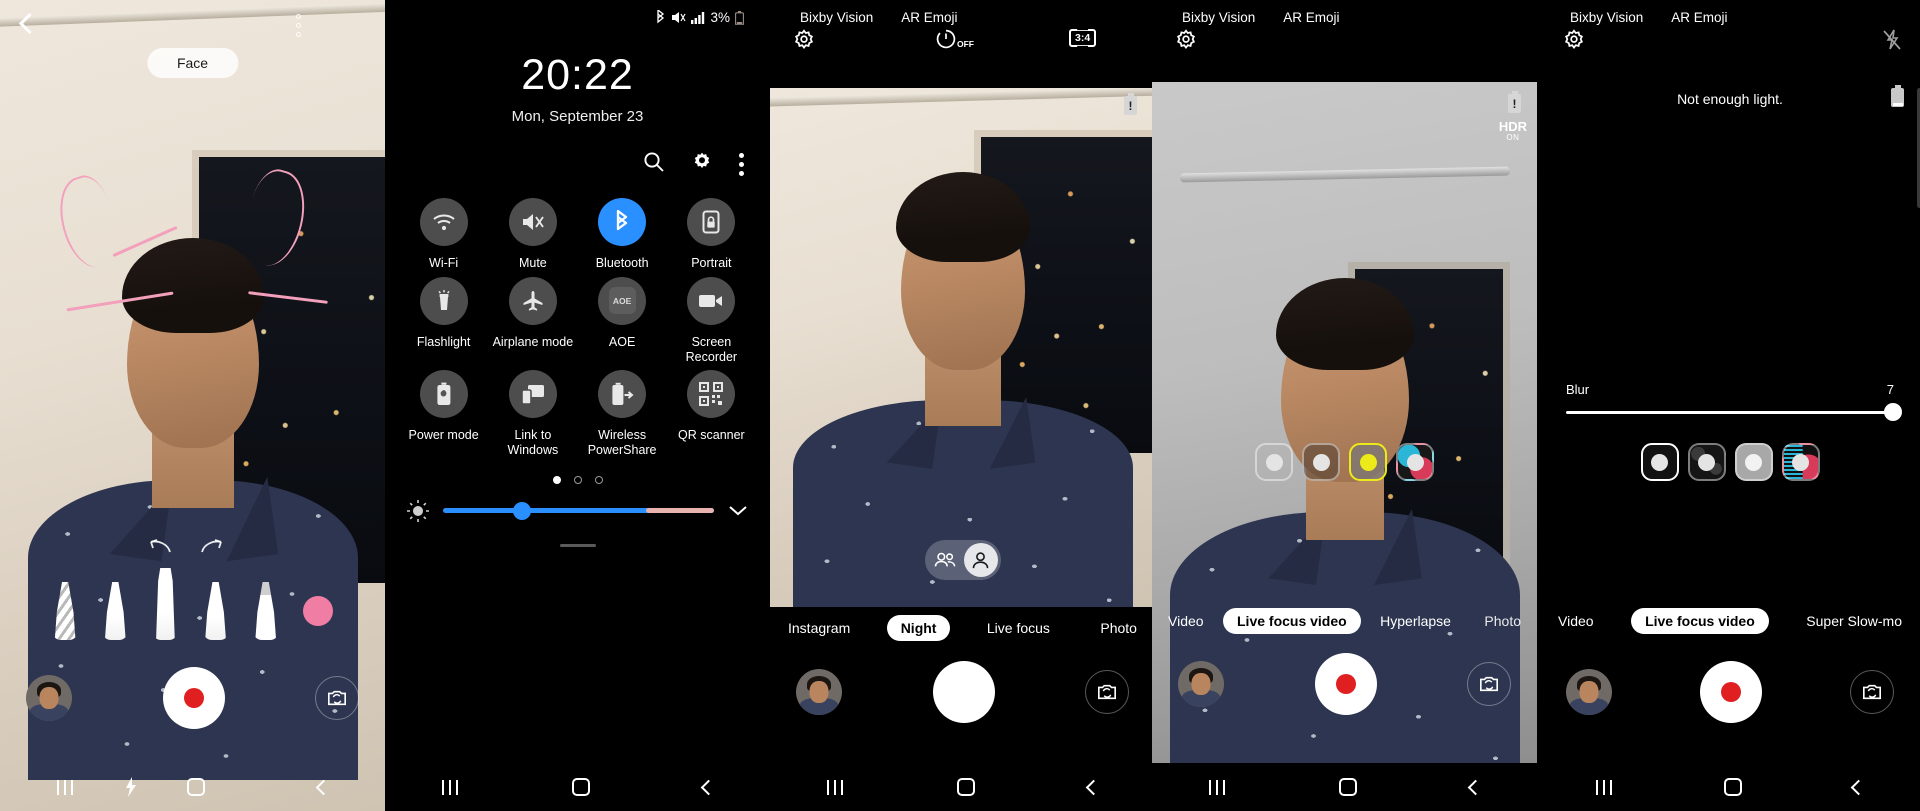 The height and width of the screenshot is (811, 1920). Describe the element at coordinates (443, 414) in the screenshot. I see `tile-power-mode: Power mode` at that location.